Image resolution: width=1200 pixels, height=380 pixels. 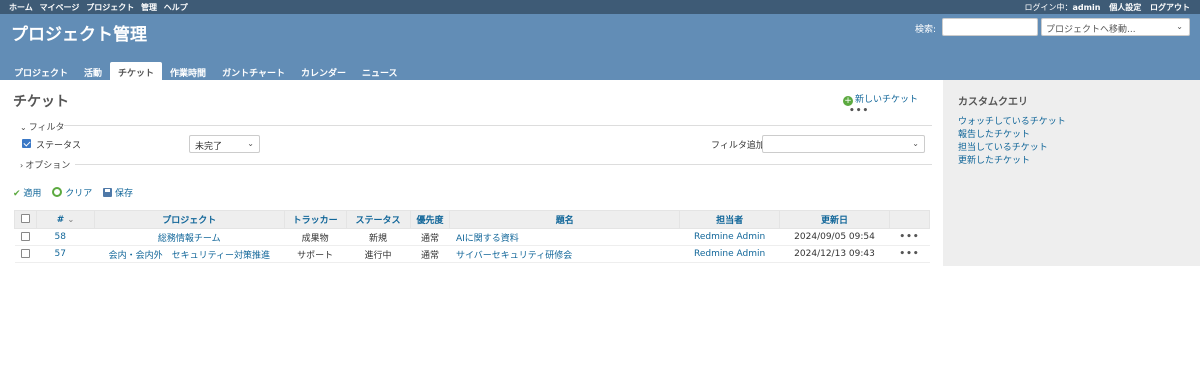 I want to click on add-filter-select: ⌄, so click(x=843, y=144).